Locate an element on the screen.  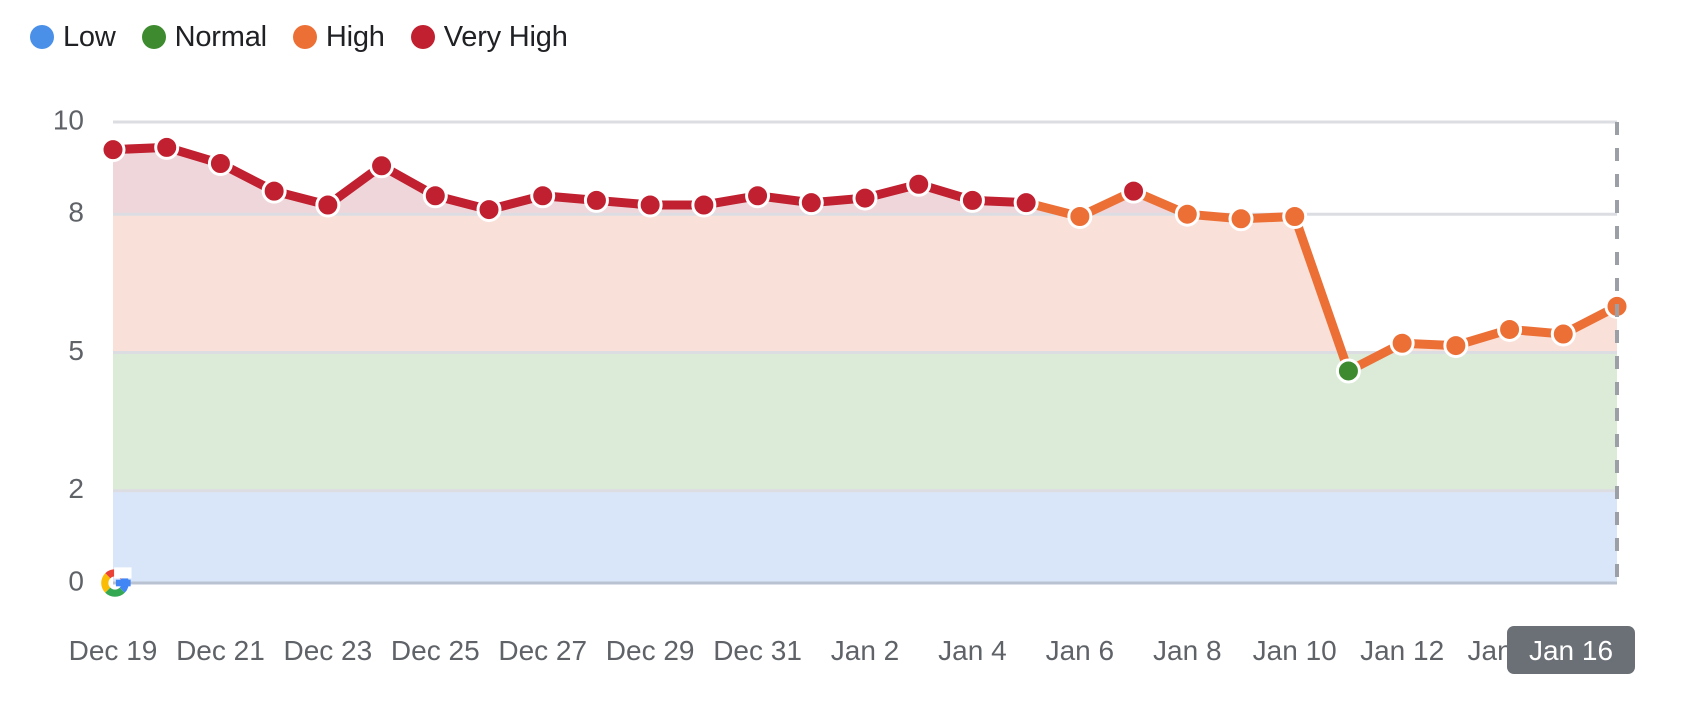
x-tick-label: Jan 6 is located at coordinates (1080, 650).